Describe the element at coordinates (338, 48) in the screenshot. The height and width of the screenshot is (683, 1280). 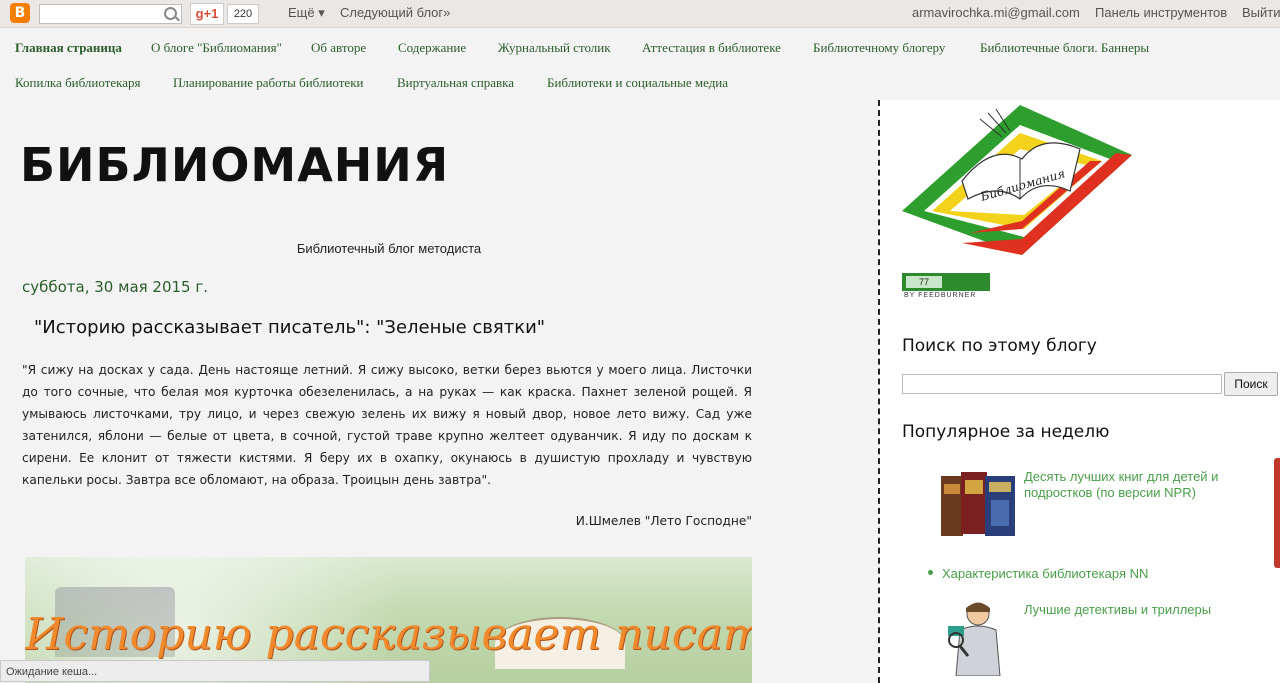
I see `tab-about-author: Об авторе` at that location.